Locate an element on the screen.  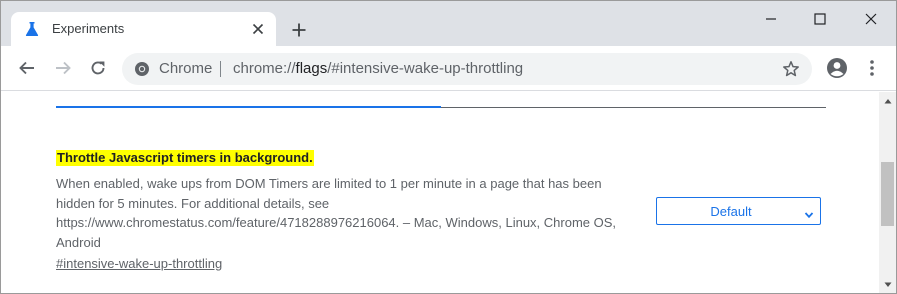
window-close-button is located at coordinates (871, 19).